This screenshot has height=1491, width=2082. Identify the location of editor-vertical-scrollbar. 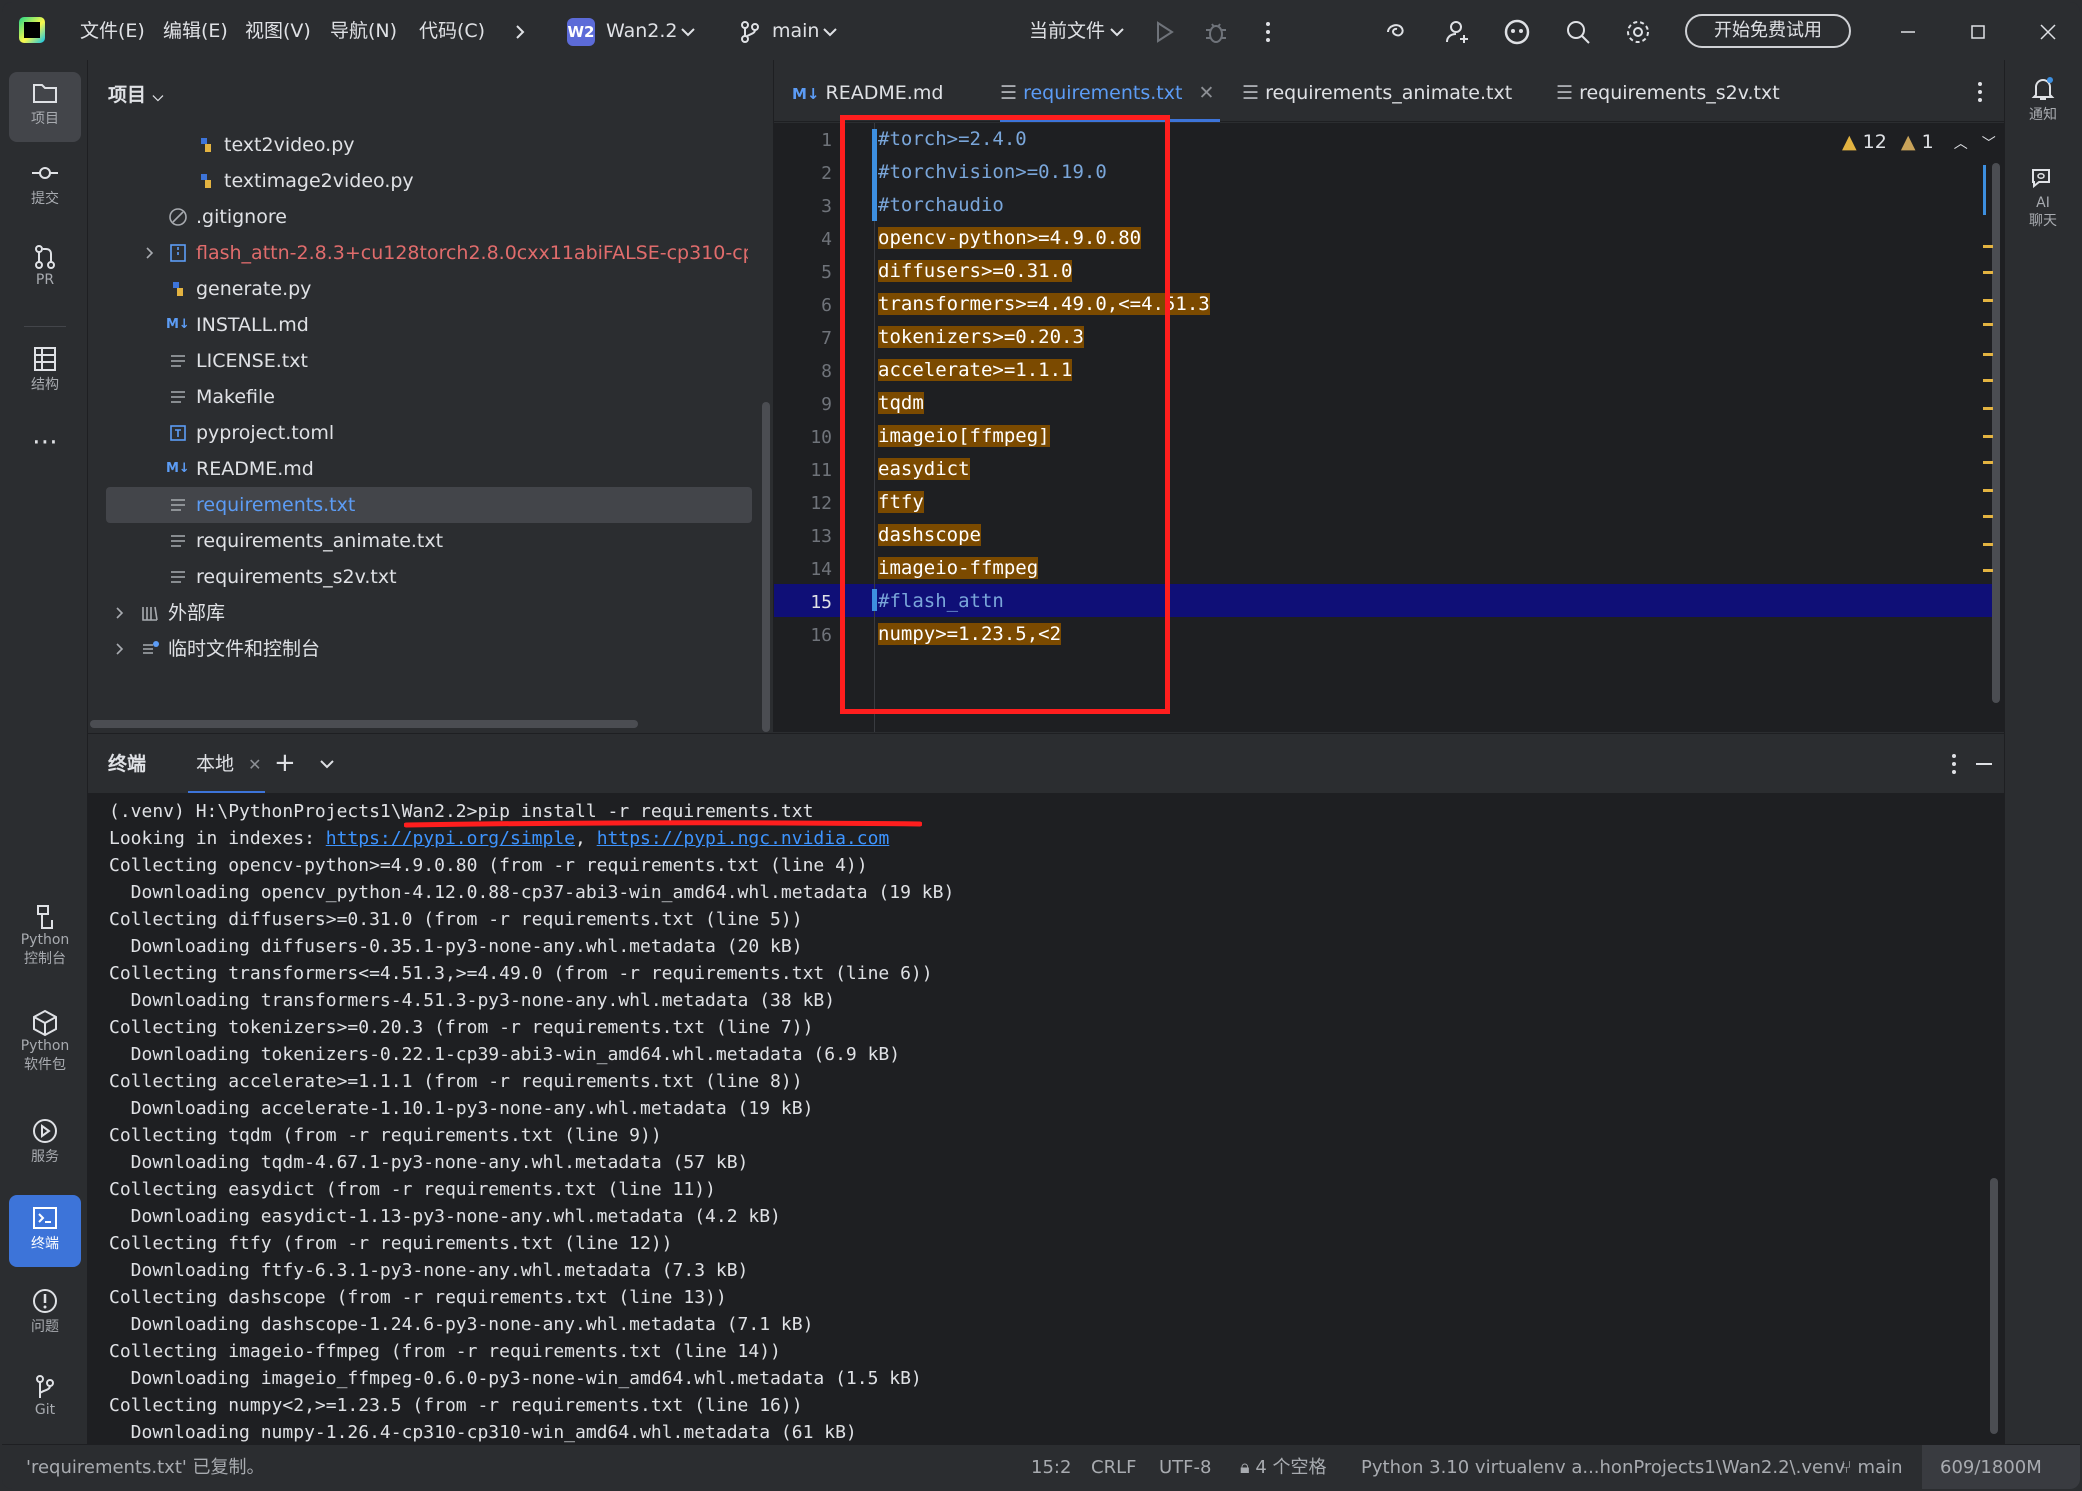
(1996, 433).